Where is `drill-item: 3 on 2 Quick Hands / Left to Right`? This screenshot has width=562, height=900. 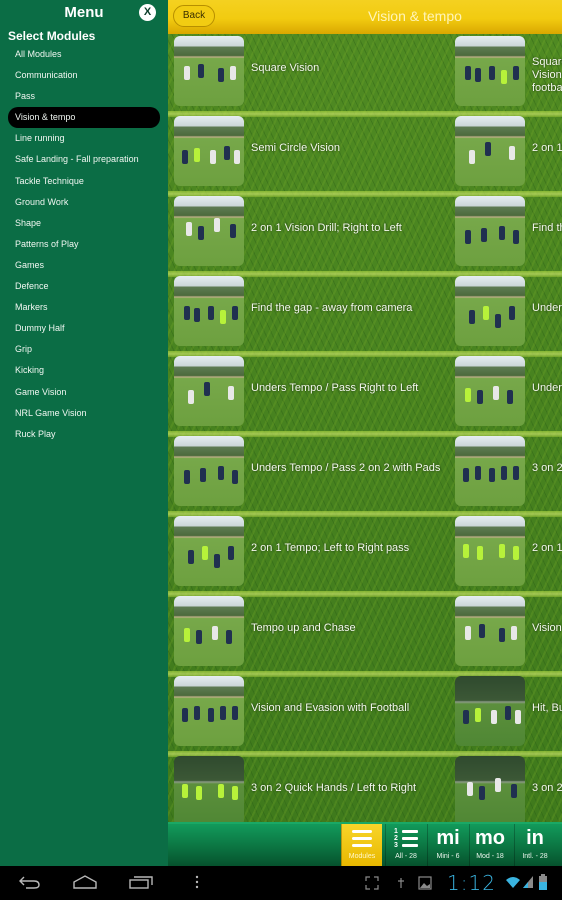 drill-item: 3 on 2 Quick Hands / Left to Right is located at coordinates (314, 789).